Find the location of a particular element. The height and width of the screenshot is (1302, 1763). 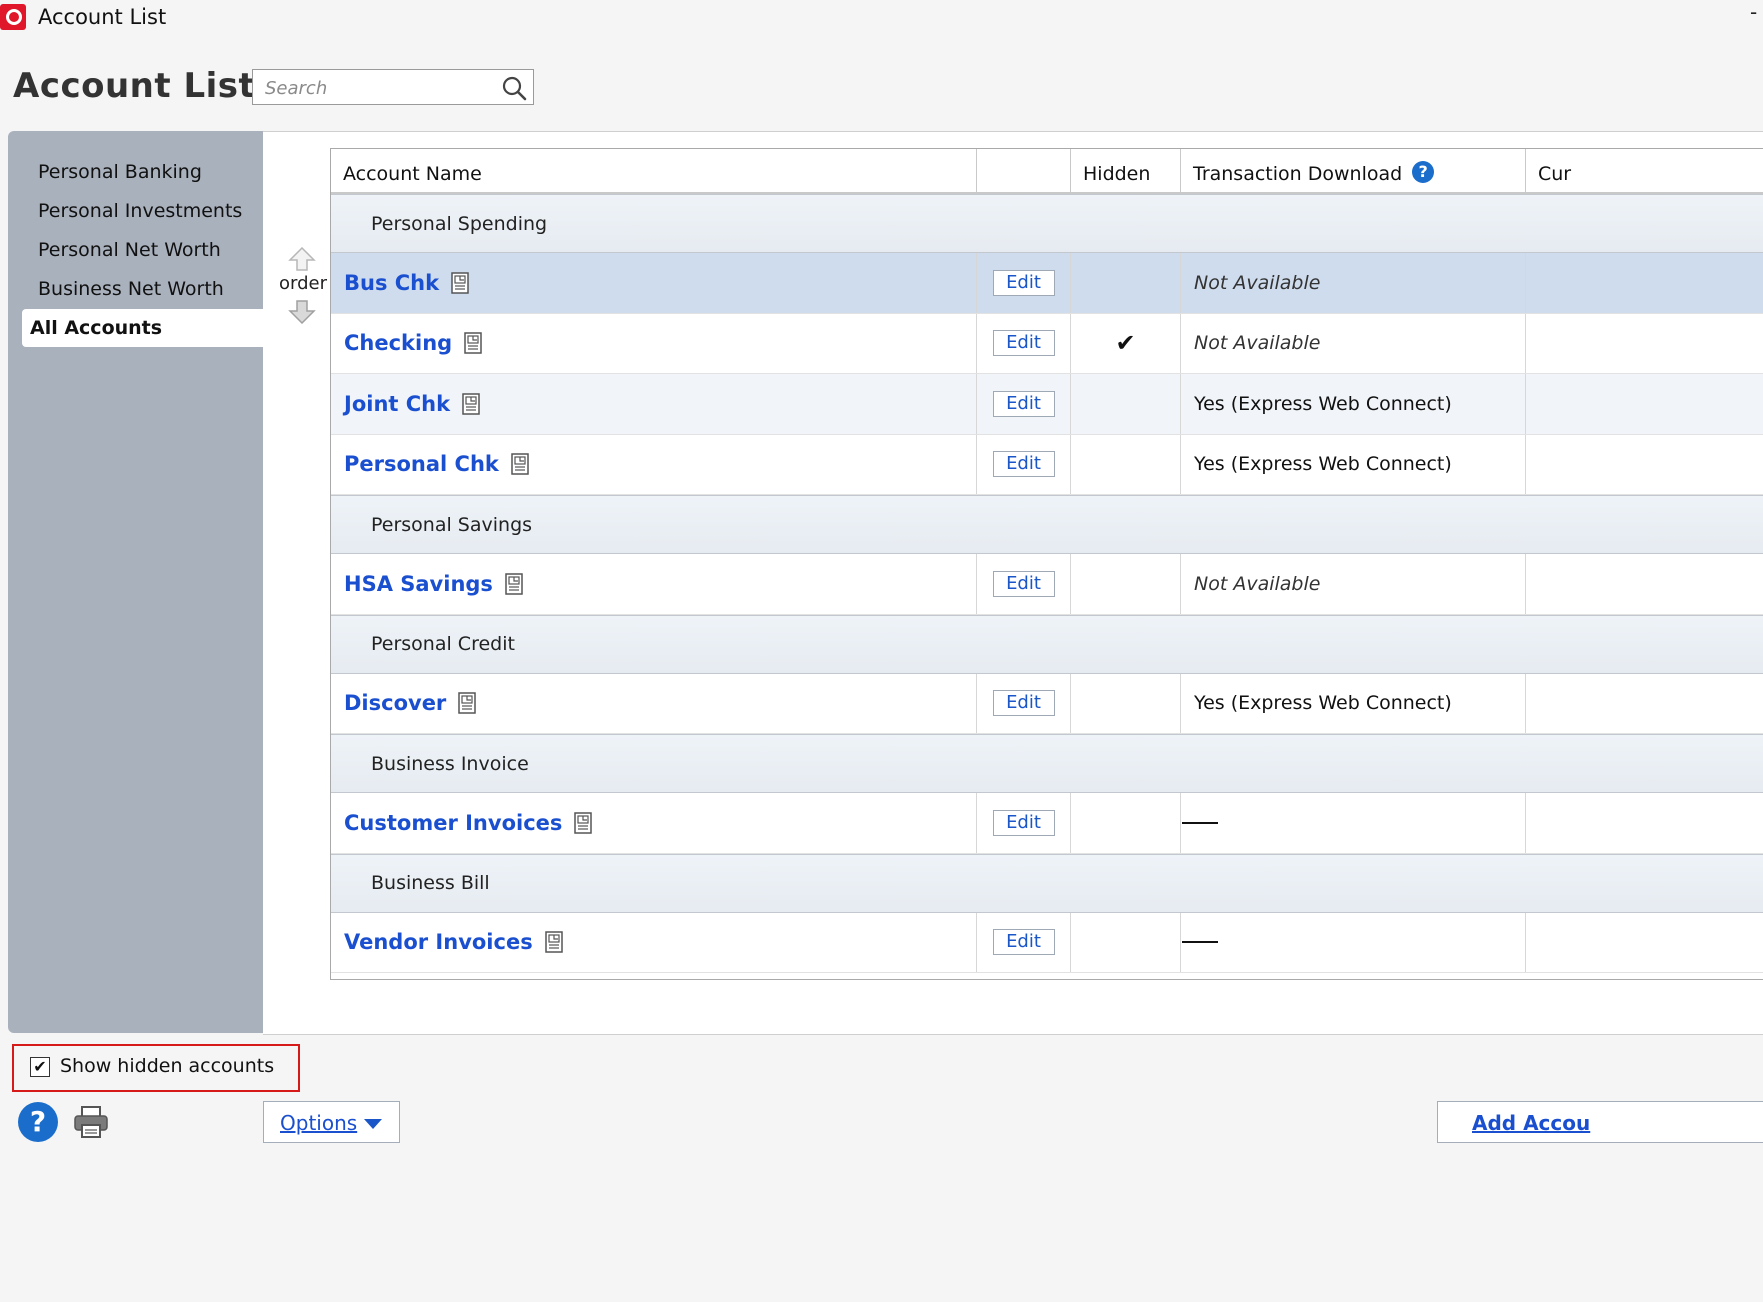

table-row: Joint Chk Edit Yes (Express Web Connect) is located at coordinates (1047, 404).